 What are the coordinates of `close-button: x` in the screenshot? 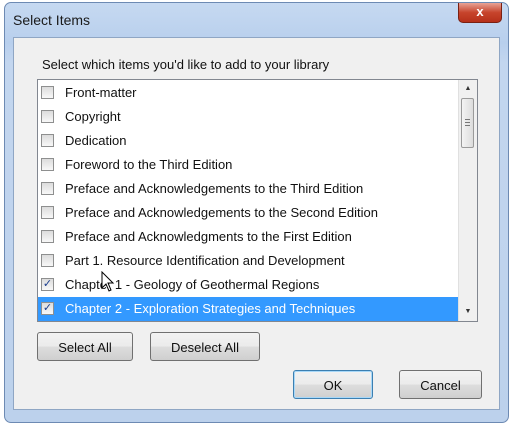 It's located at (480, 13).